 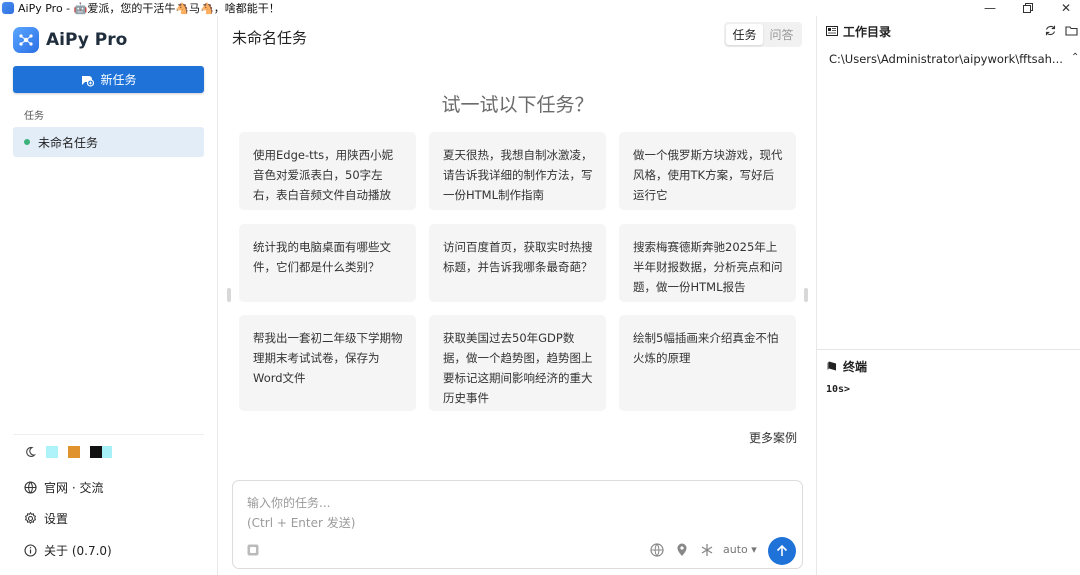 What do you see at coordinates (707, 263) in the screenshot?
I see `suggestion-card: 搜索梅赛德斯奔驰2025年上半年财报数据，分析亮点和问题，做一份HTML报告` at bounding box center [707, 263].